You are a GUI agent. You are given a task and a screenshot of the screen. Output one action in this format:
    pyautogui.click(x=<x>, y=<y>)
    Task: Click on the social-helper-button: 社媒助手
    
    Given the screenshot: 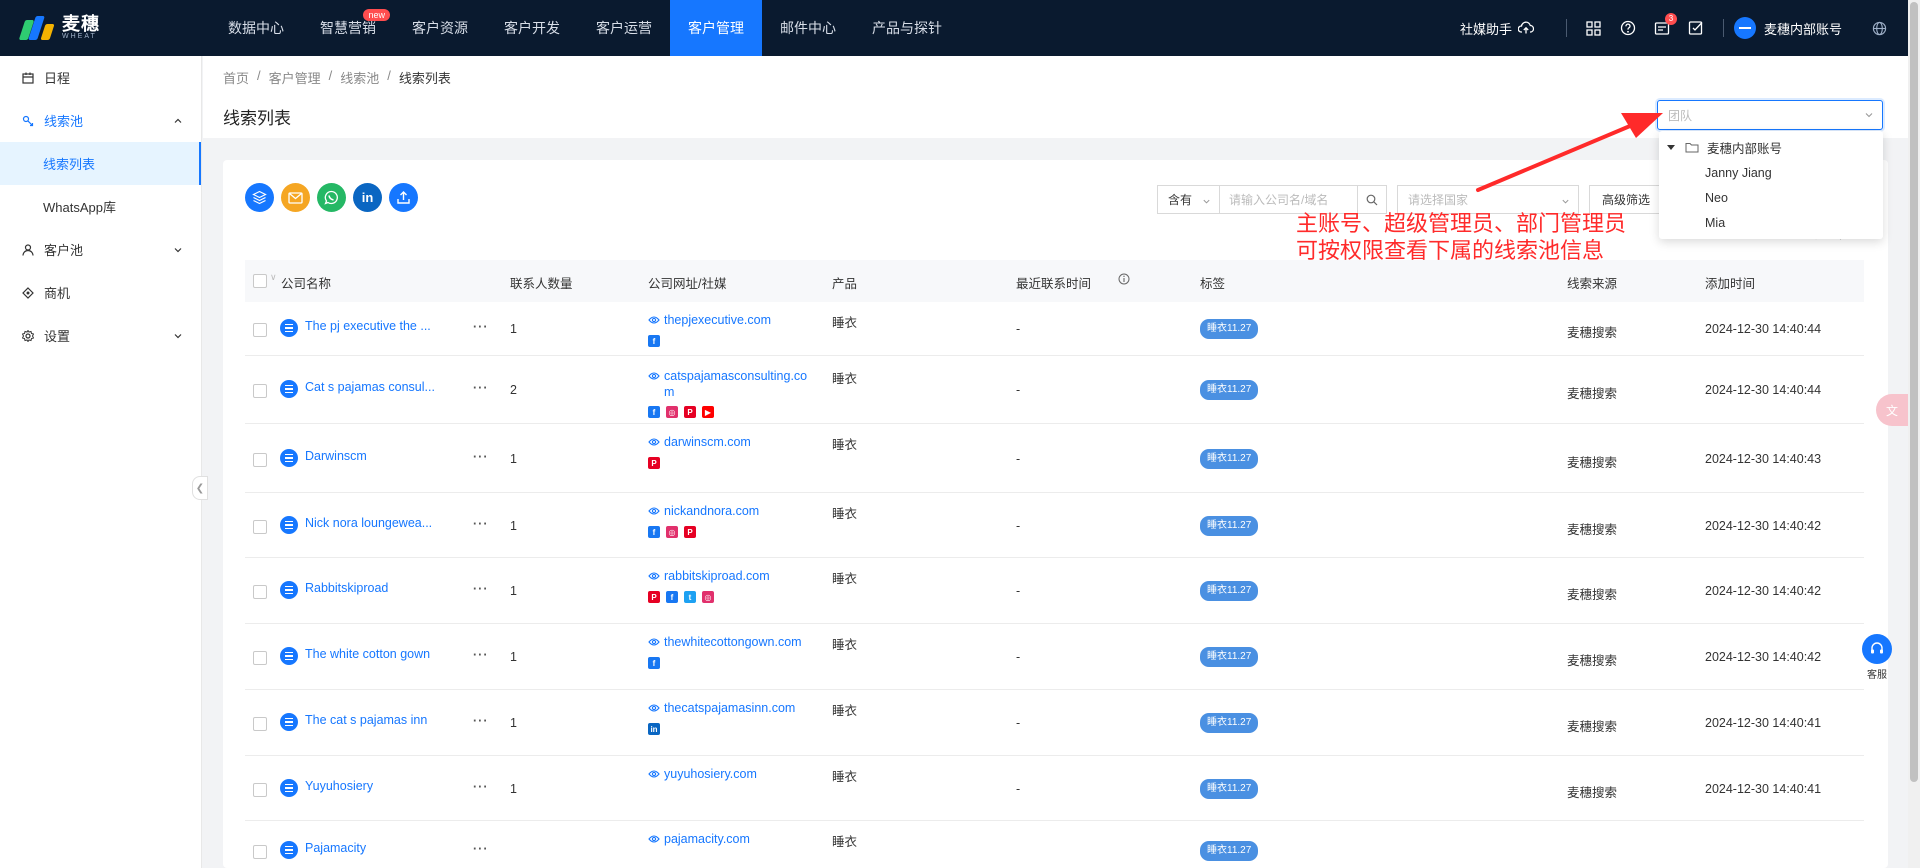 What is the action you would take?
    pyautogui.click(x=1497, y=28)
    